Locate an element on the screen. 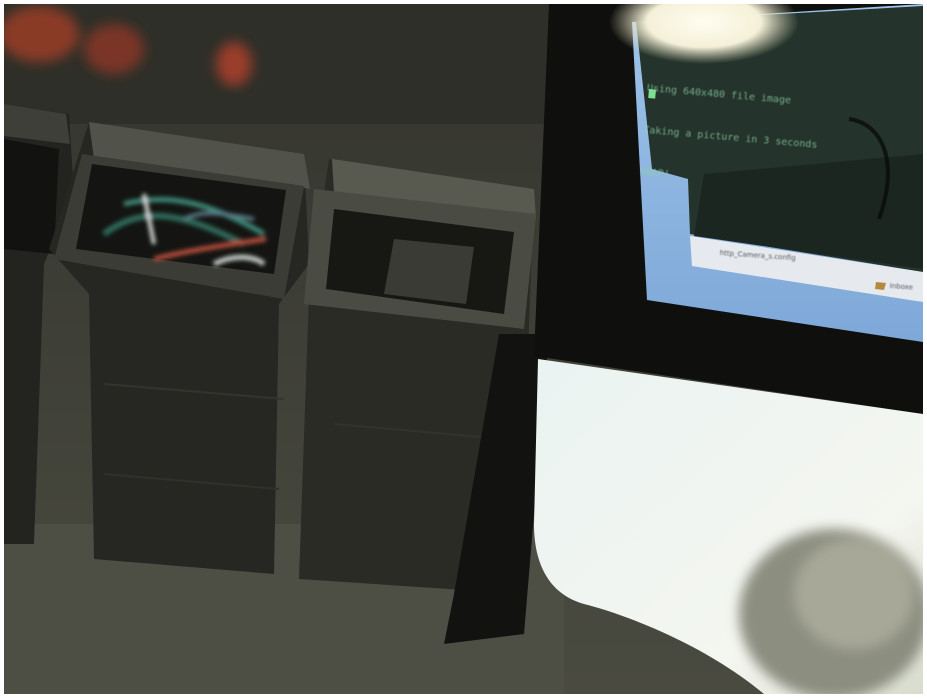  terminal-line: Taking a picture in 3 seconds is located at coordinates (730, 137).